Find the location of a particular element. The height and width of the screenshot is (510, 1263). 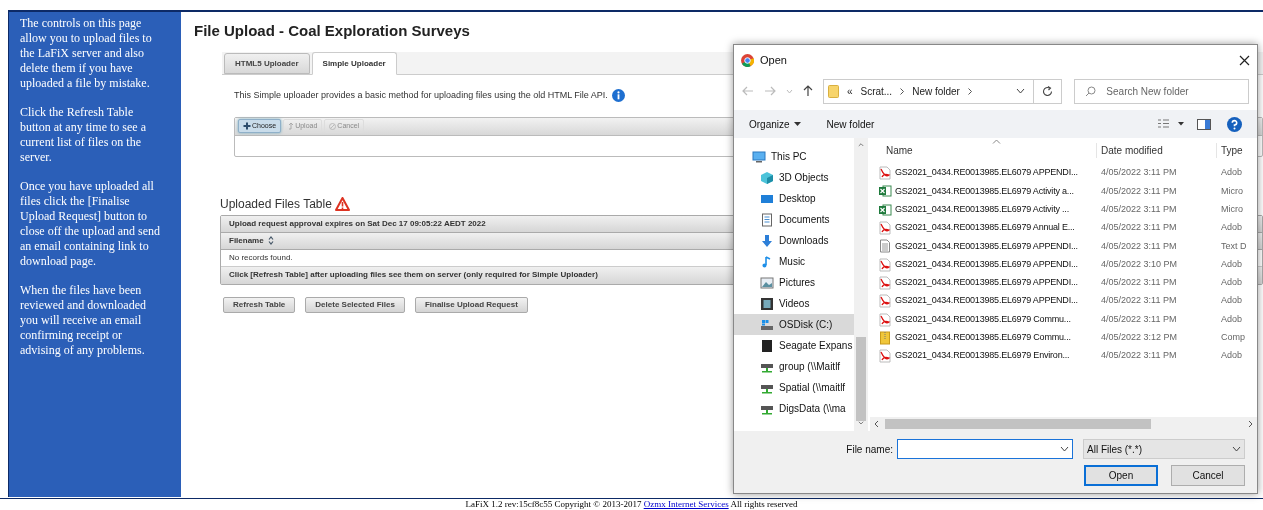

scroll-left-icon is located at coordinates (876, 424).